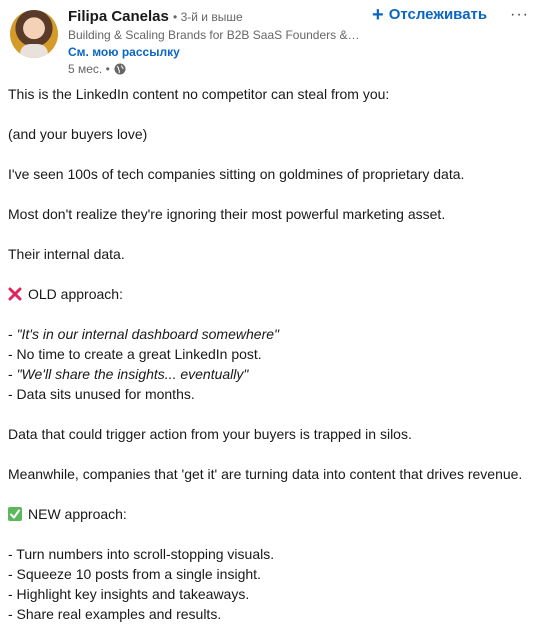 The image size is (537, 634). I want to click on new-approach-heading: NEW approach:, so click(270, 514).